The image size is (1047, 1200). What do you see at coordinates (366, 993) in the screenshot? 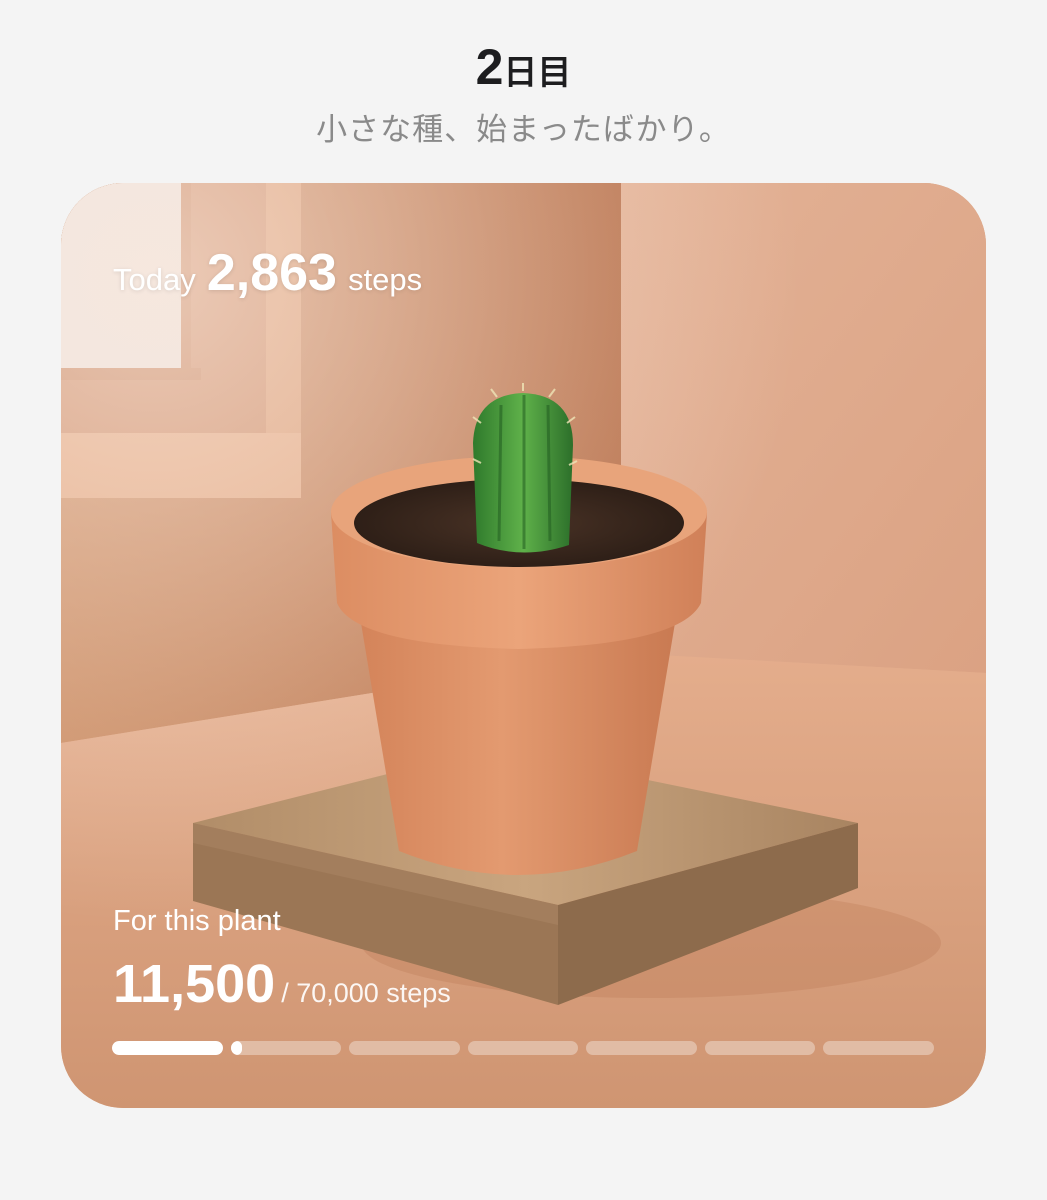
I see `plant-steps-total: / 70,000 steps` at bounding box center [366, 993].